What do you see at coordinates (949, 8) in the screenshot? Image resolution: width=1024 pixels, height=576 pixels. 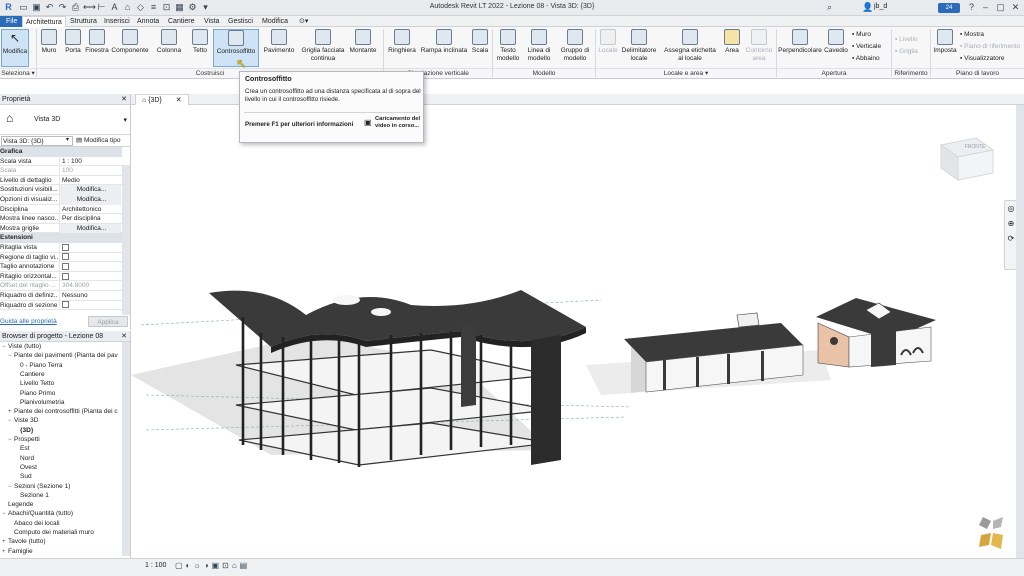 I see `notification-badge: 24` at bounding box center [949, 8].